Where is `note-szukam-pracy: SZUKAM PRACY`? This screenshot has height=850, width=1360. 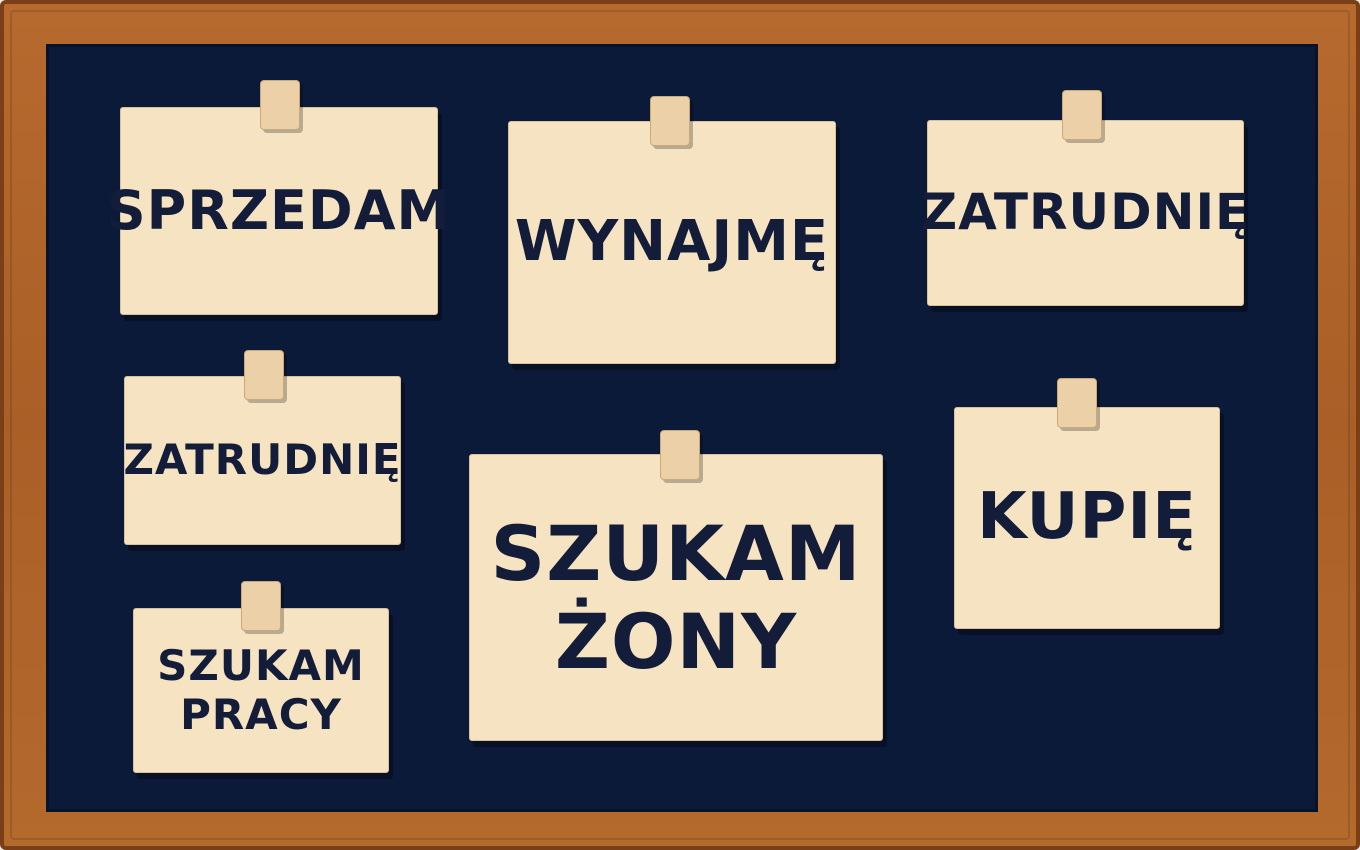 note-szukam-pracy: SZUKAM PRACY is located at coordinates (261, 690).